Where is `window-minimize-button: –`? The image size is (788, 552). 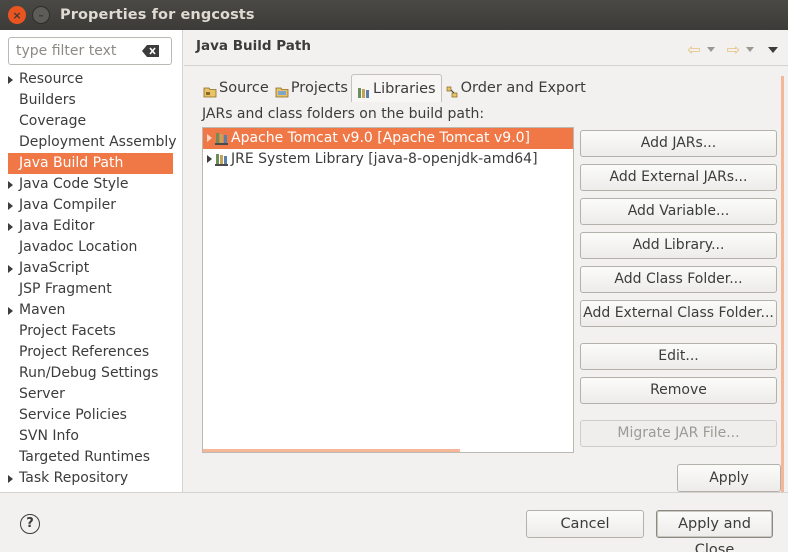 window-minimize-button: – is located at coordinates (41, 15).